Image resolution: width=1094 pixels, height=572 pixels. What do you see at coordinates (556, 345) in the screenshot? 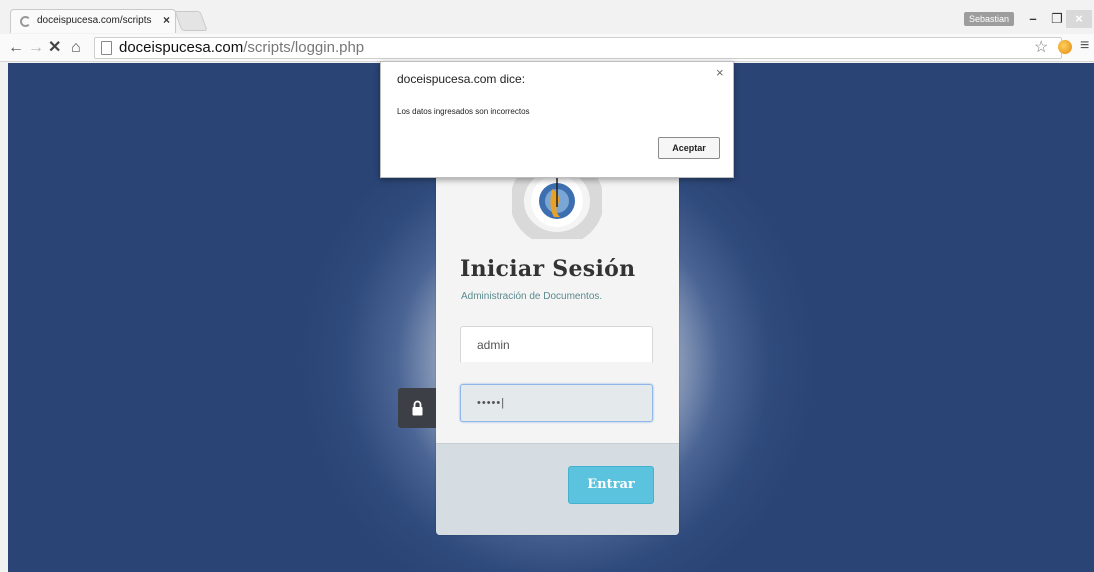
I see `username-input` at bounding box center [556, 345].